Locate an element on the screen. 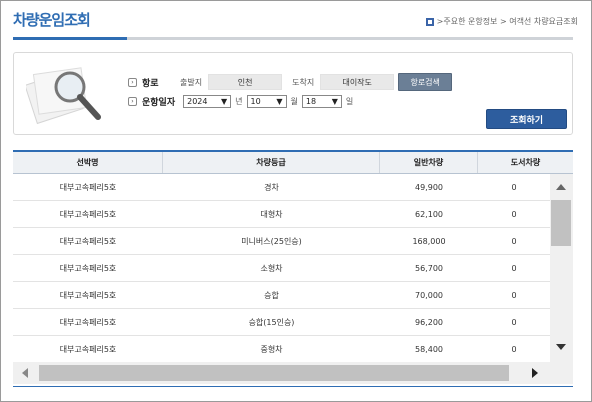 The width and height of the screenshot is (592, 402). search-submit-button: 조회하기 is located at coordinates (526, 119).